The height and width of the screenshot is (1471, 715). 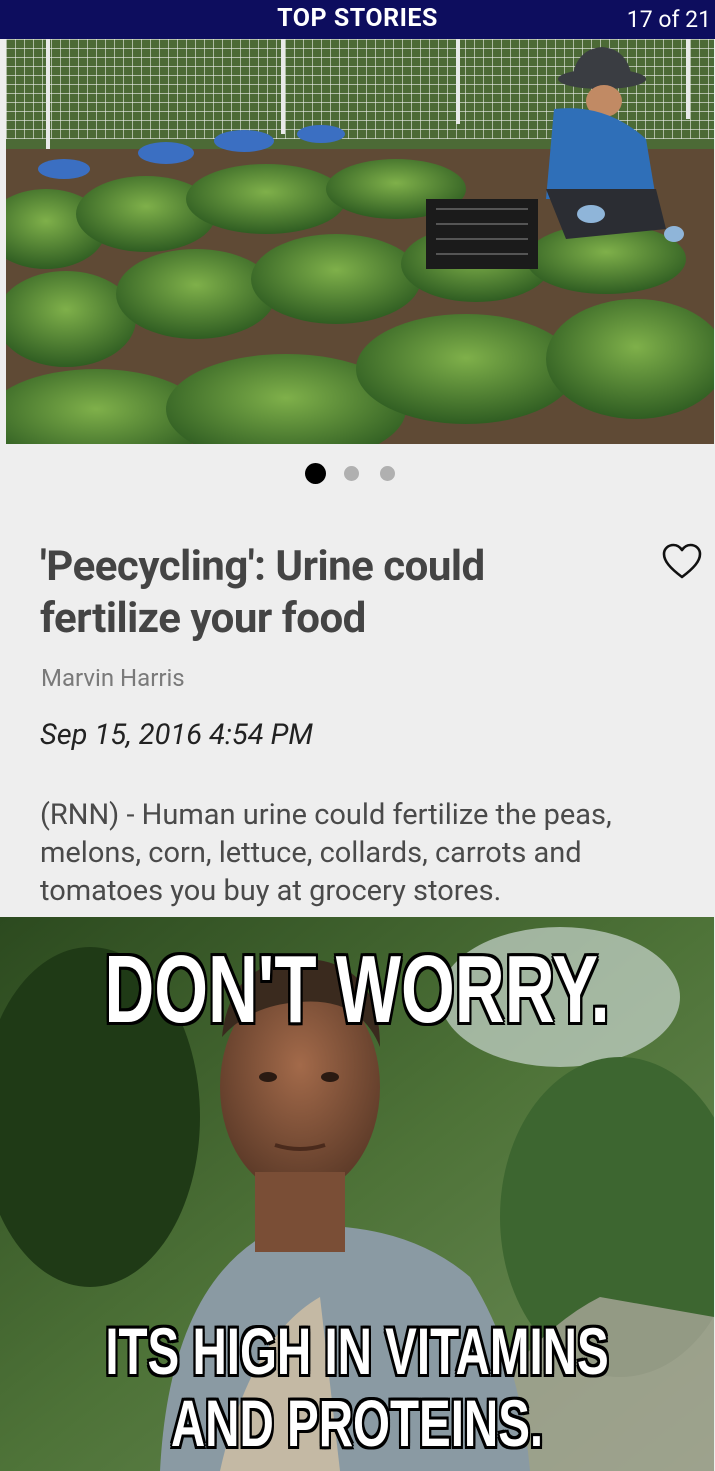 What do you see at coordinates (357, 989) in the screenshot?
I see `meme-top-text: DON'T WORRY.` at bounding box center [357, 989].